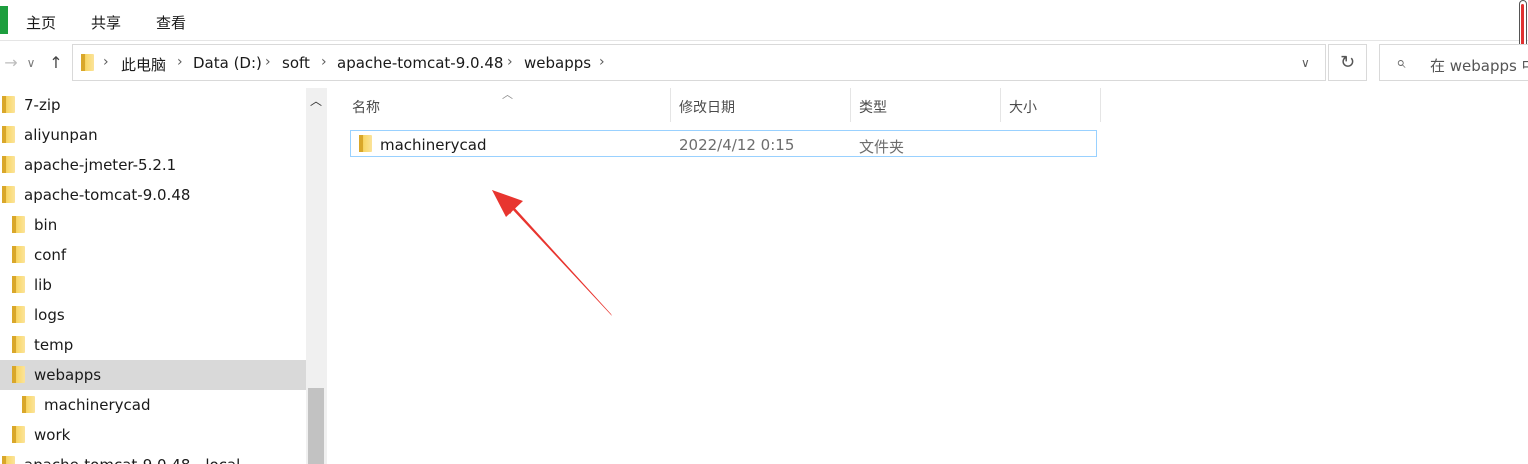  I want to click on arrow-up-icon: ↑, so click(56, 62).